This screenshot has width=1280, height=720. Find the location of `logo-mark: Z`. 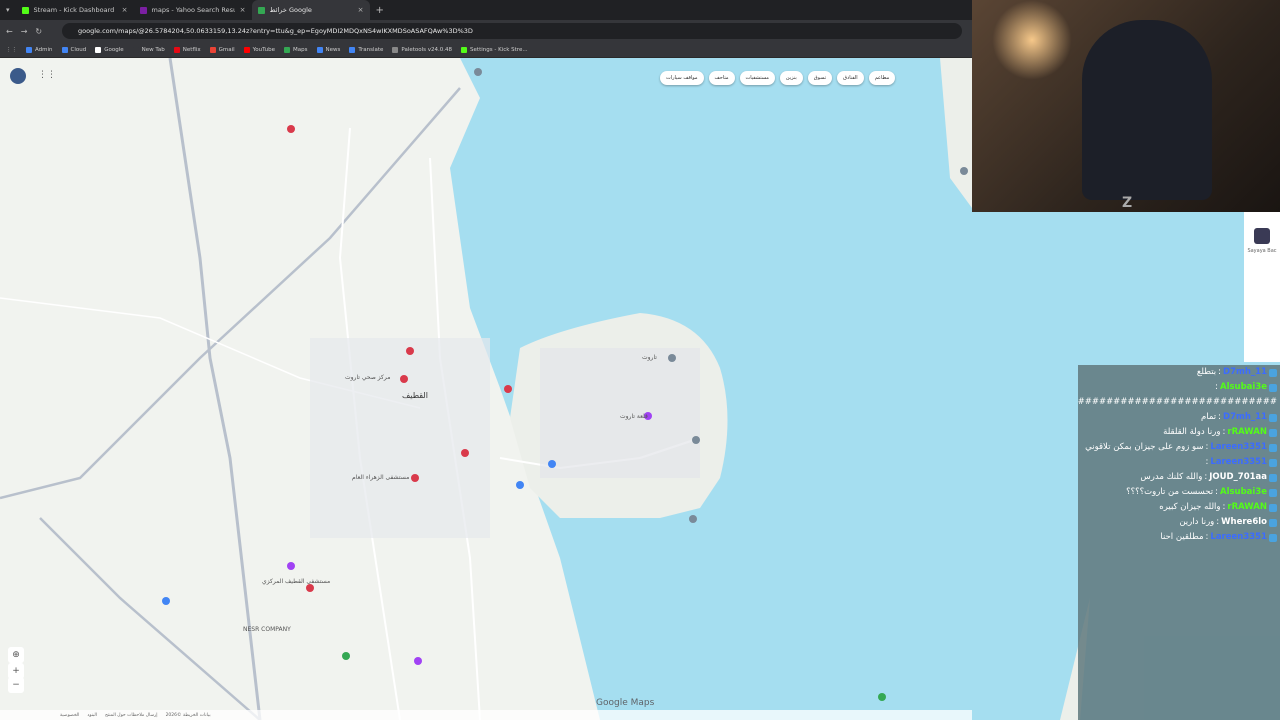

logo-mark: Z is located at coordinates (1127, 203).